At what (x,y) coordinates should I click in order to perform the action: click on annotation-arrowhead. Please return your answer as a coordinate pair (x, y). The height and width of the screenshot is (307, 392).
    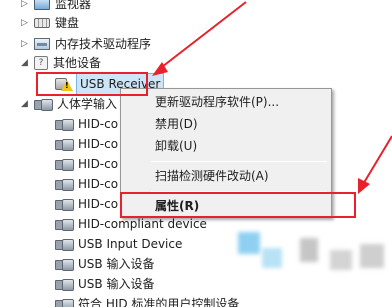
    Looking at the image, I should click on (364, 186).